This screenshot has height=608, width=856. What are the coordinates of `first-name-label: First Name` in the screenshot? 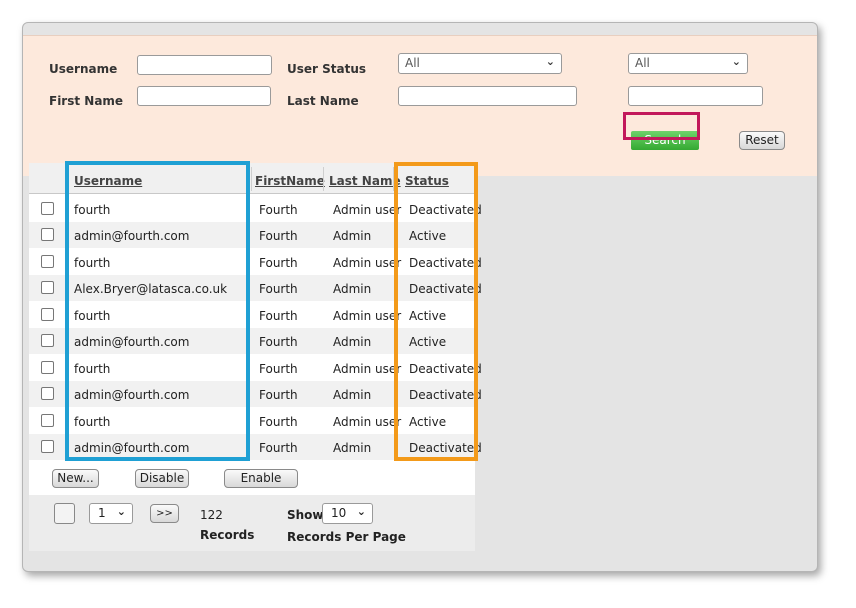 It's located at (86, 101).